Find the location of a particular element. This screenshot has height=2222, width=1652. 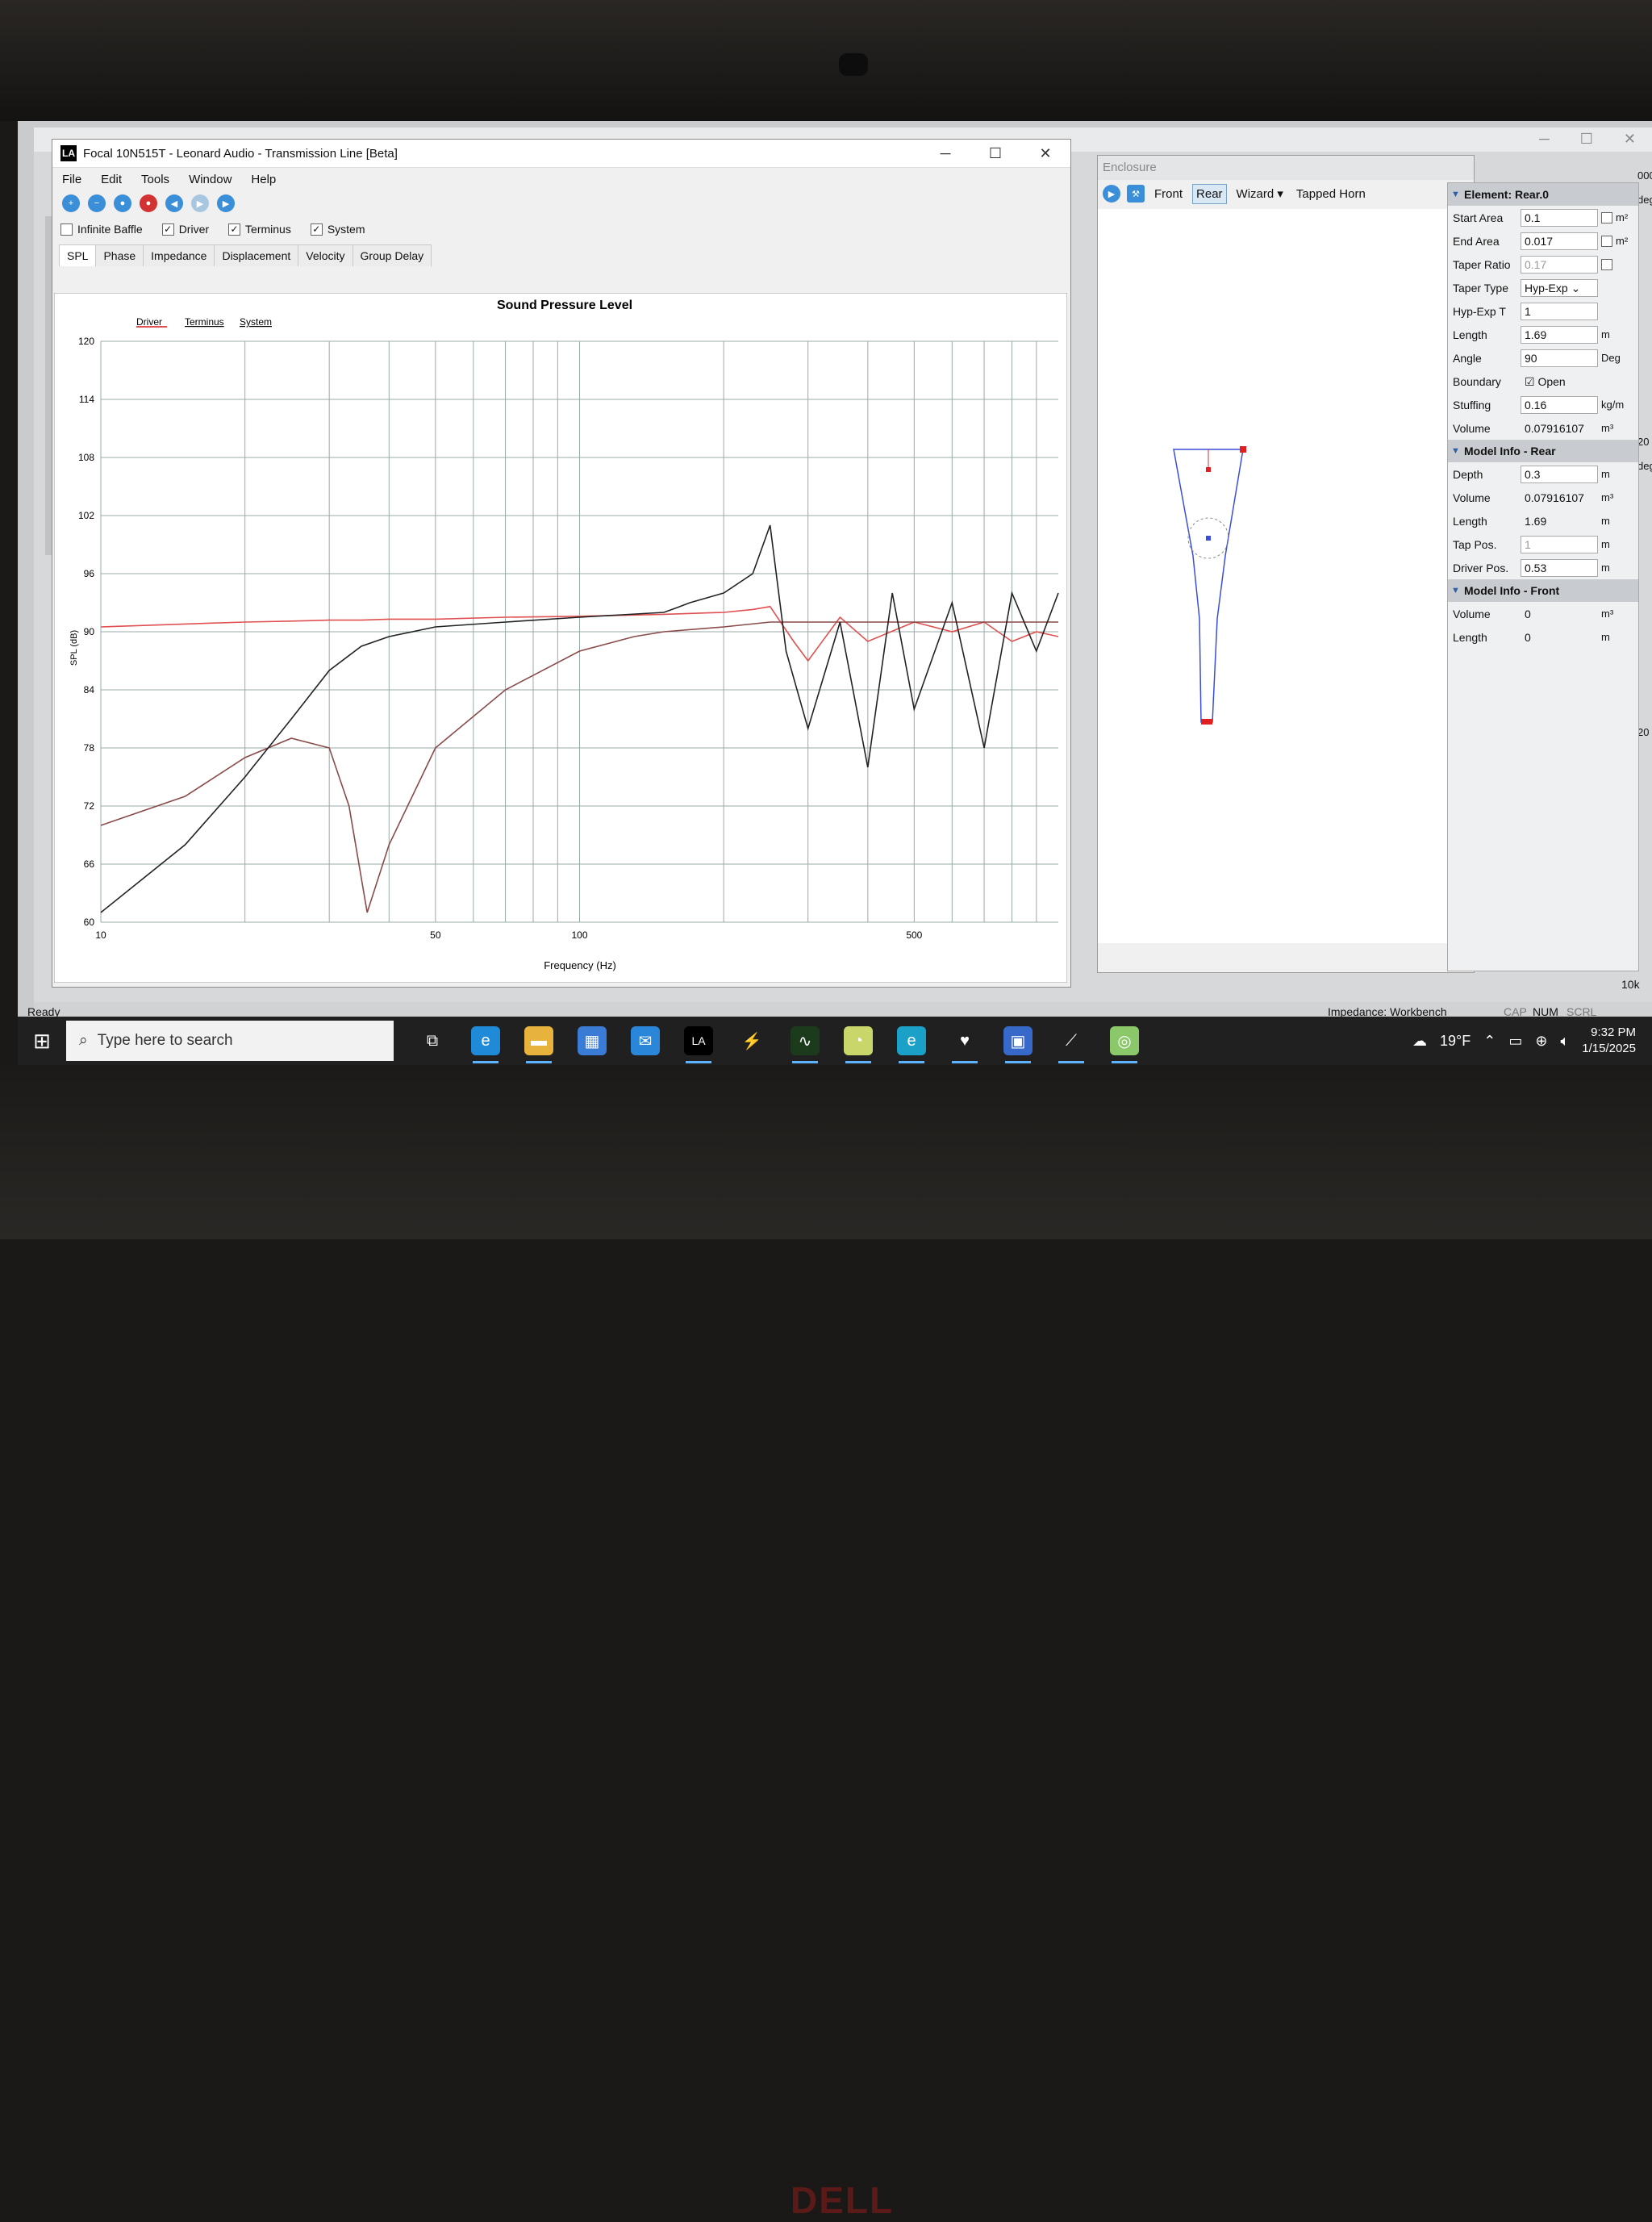

record-icon: ● is located at coordinates (148, 203).